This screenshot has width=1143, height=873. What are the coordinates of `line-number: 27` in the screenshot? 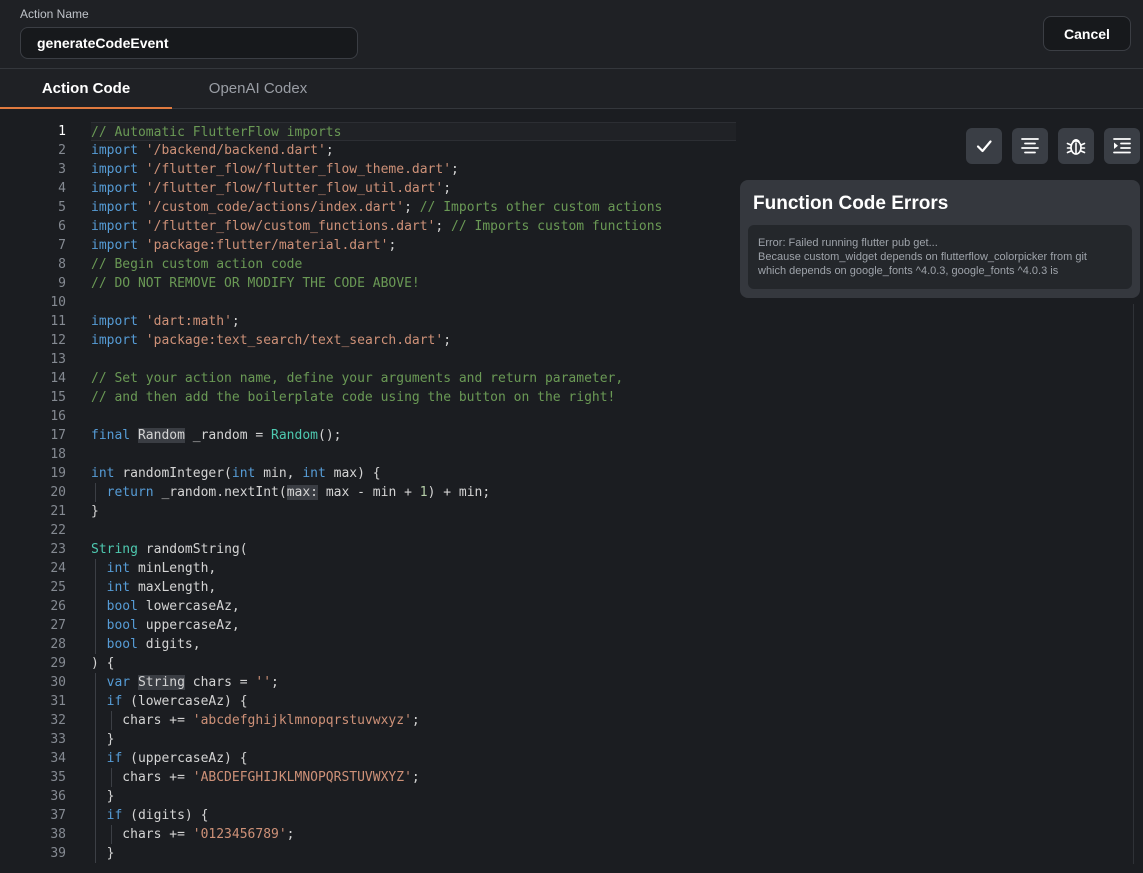 It's located at (58, 625).